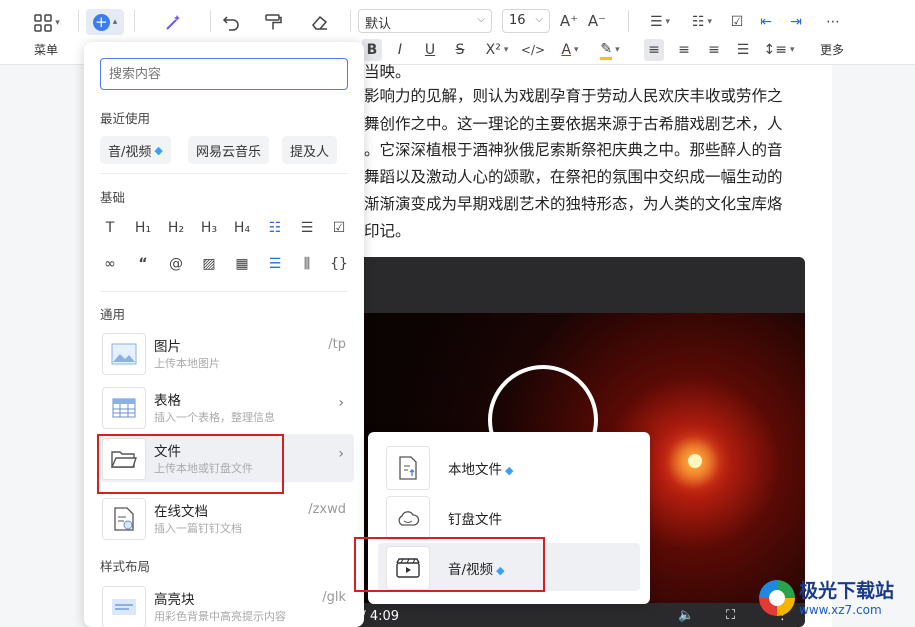 This screenshot has width=915, height=627. What do you see at coordinates (425, 21) in the screenshot?
I see `font-family-select: 默认 ⌵` at bounding box center [425, 21].